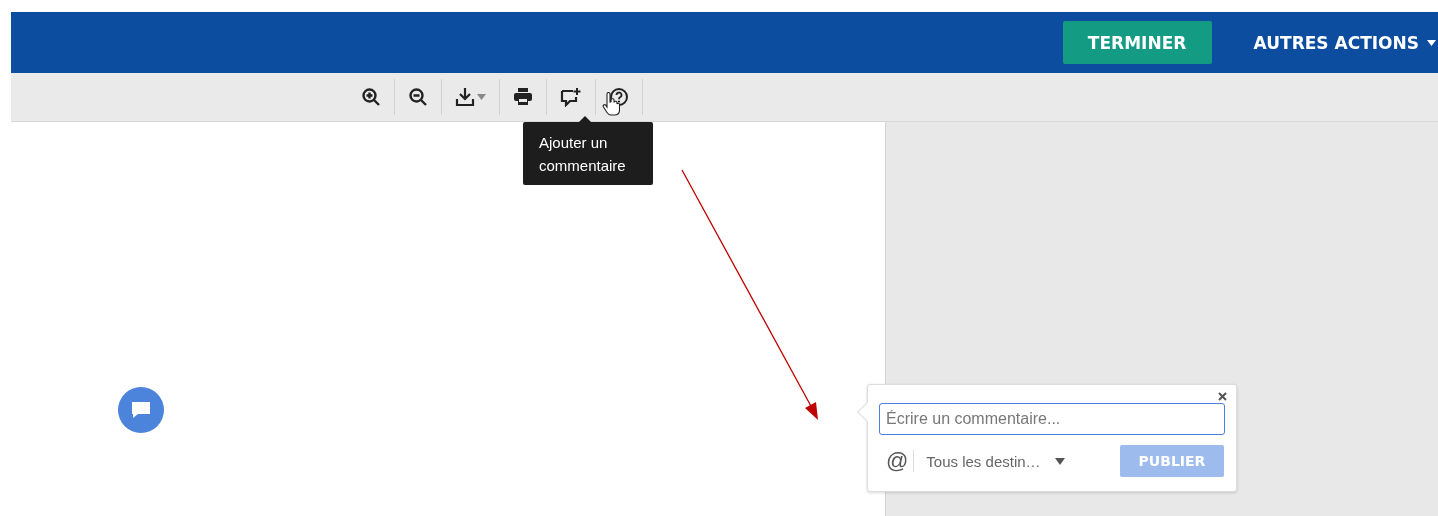 The width and height of the screenshot is (1438, 516). I want to click on zoom-out-icon, so click(418, 97).